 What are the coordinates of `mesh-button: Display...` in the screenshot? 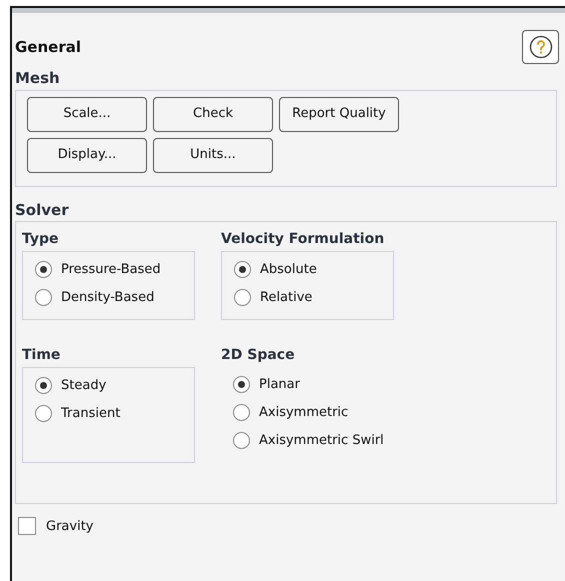 It's located at (87, 155).